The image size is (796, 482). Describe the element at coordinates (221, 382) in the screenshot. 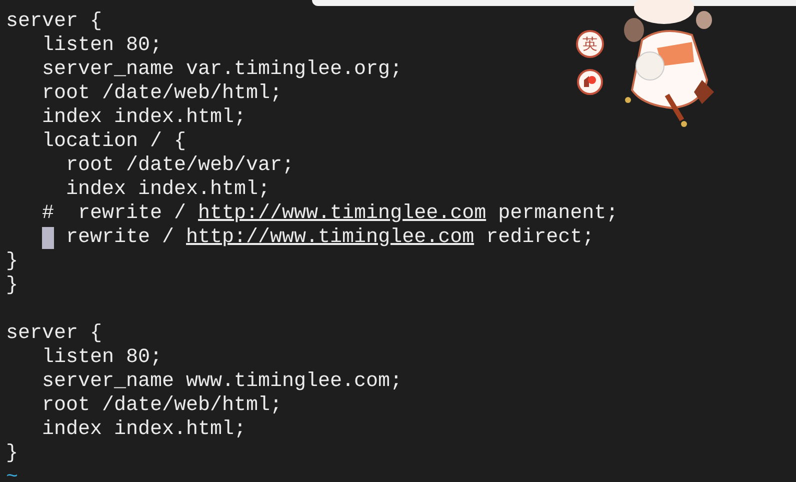

I see `code-text: server_name www.timinglee.com;` at that location.